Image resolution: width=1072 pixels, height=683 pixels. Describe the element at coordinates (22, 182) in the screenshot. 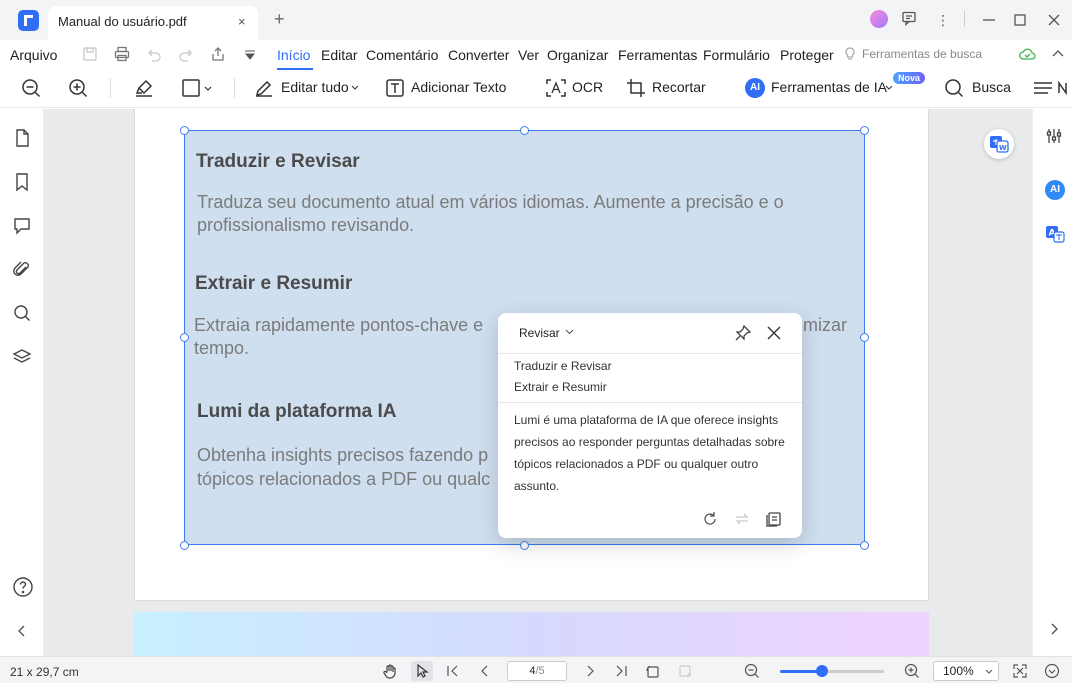

I see `bookmark-icon` at that location.